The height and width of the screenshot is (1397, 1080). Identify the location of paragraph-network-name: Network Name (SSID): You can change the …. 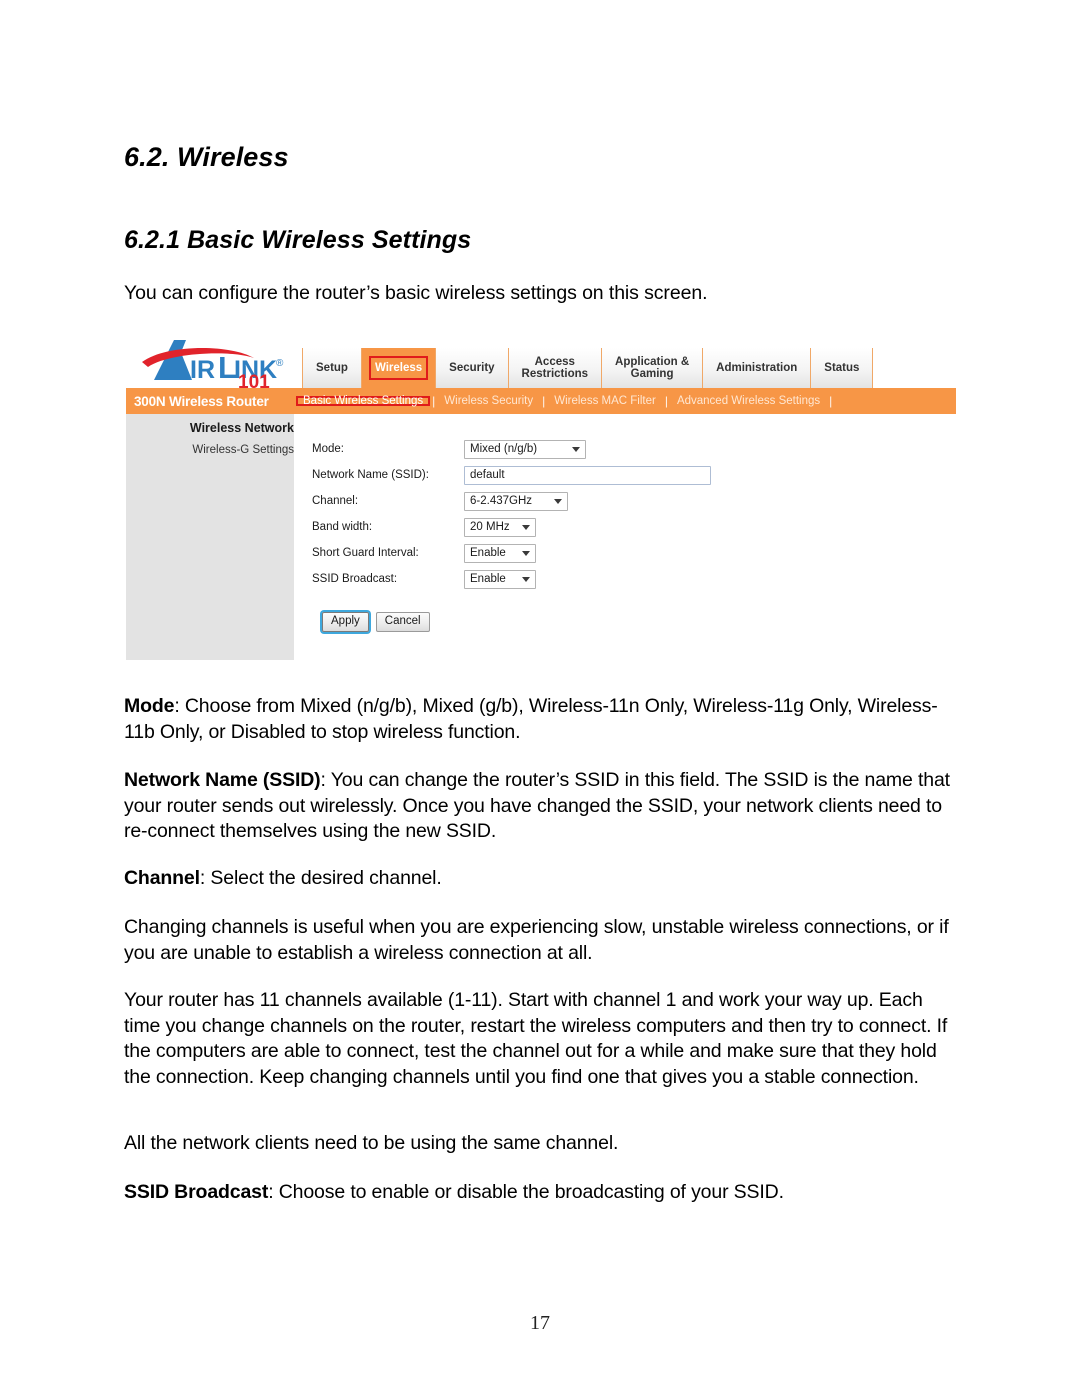
(538, 806).